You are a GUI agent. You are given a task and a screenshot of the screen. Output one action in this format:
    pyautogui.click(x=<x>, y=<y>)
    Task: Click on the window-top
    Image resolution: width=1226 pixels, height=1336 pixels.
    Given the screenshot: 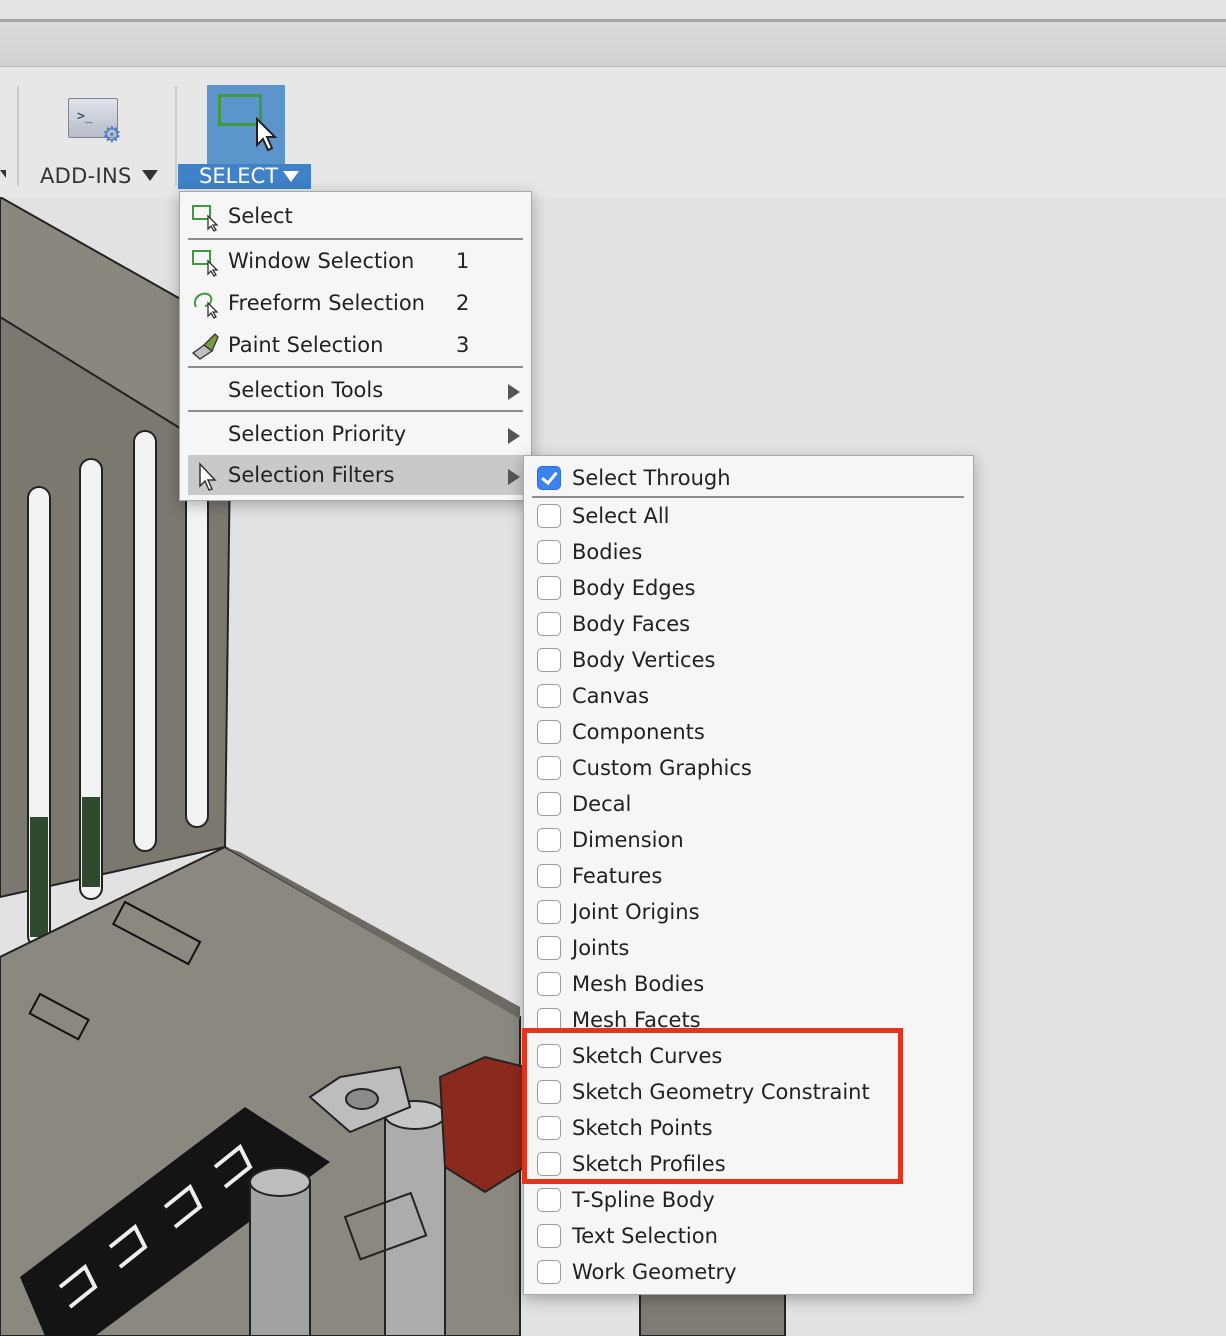 What is the action you would take?
    pyautogui.click(x=613, y=10)
    